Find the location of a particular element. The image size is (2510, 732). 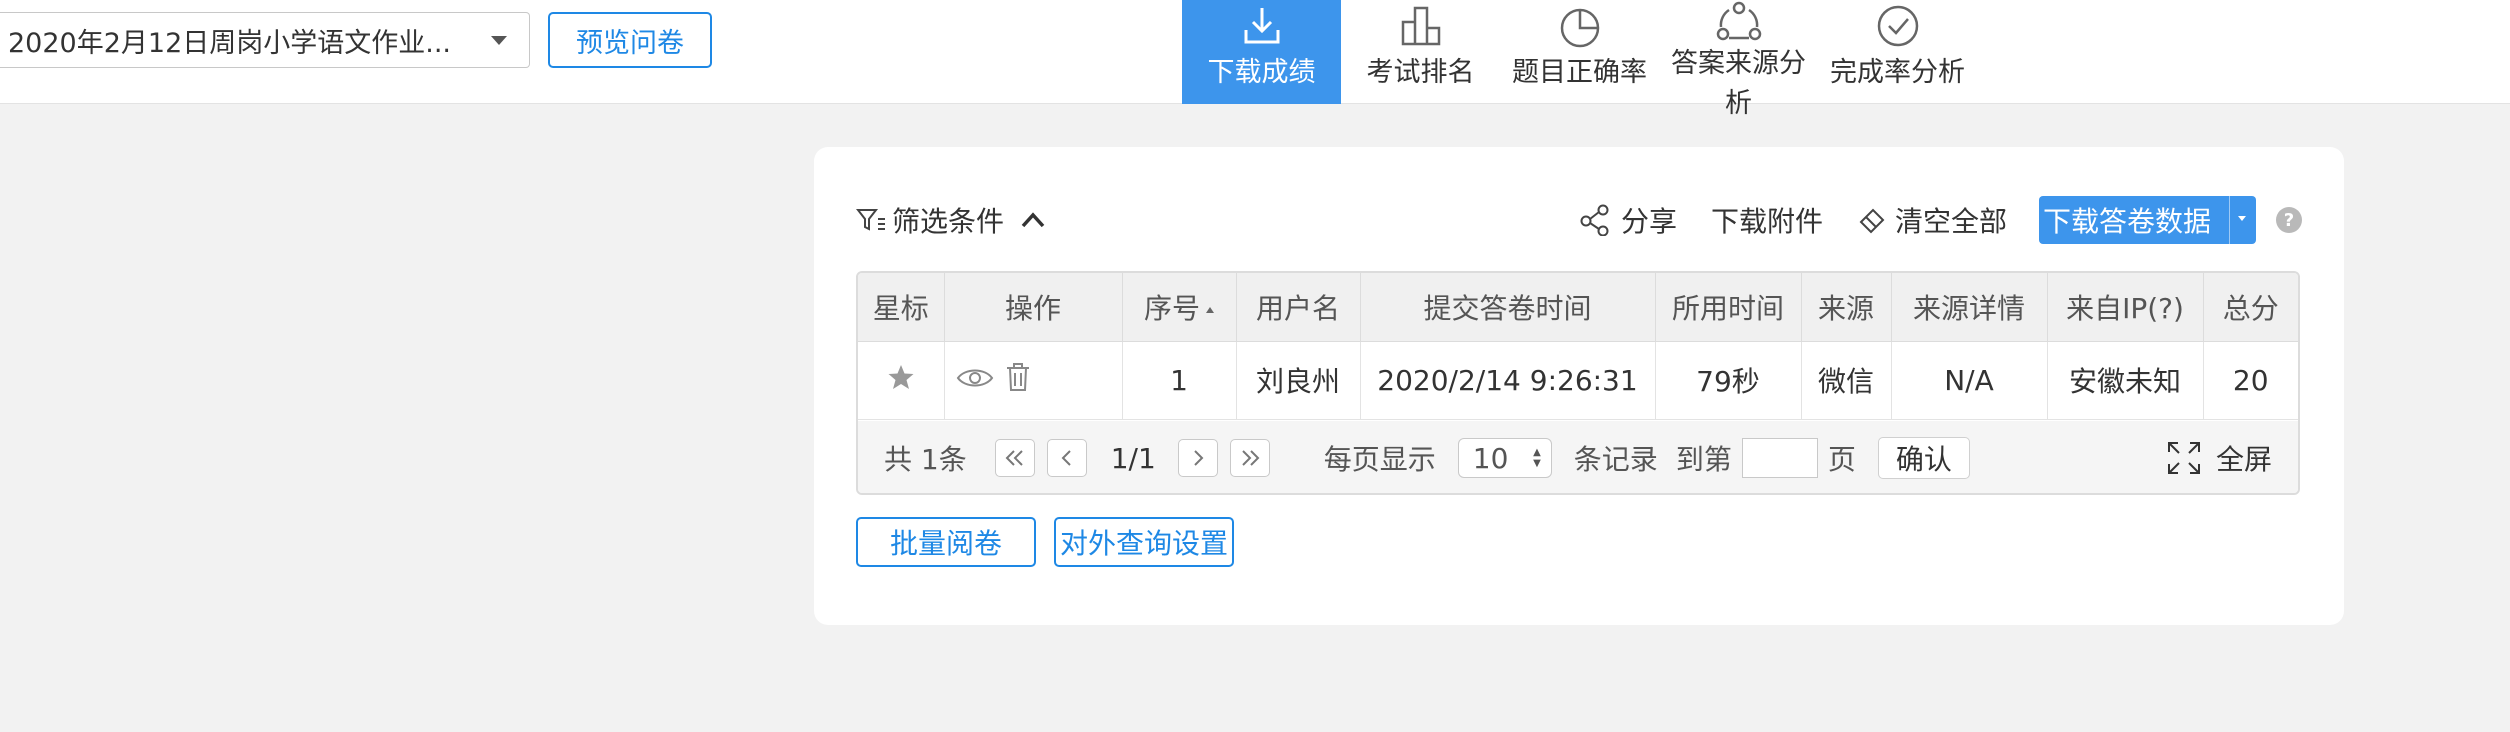

star-icon is located at coordinates (901, 377).